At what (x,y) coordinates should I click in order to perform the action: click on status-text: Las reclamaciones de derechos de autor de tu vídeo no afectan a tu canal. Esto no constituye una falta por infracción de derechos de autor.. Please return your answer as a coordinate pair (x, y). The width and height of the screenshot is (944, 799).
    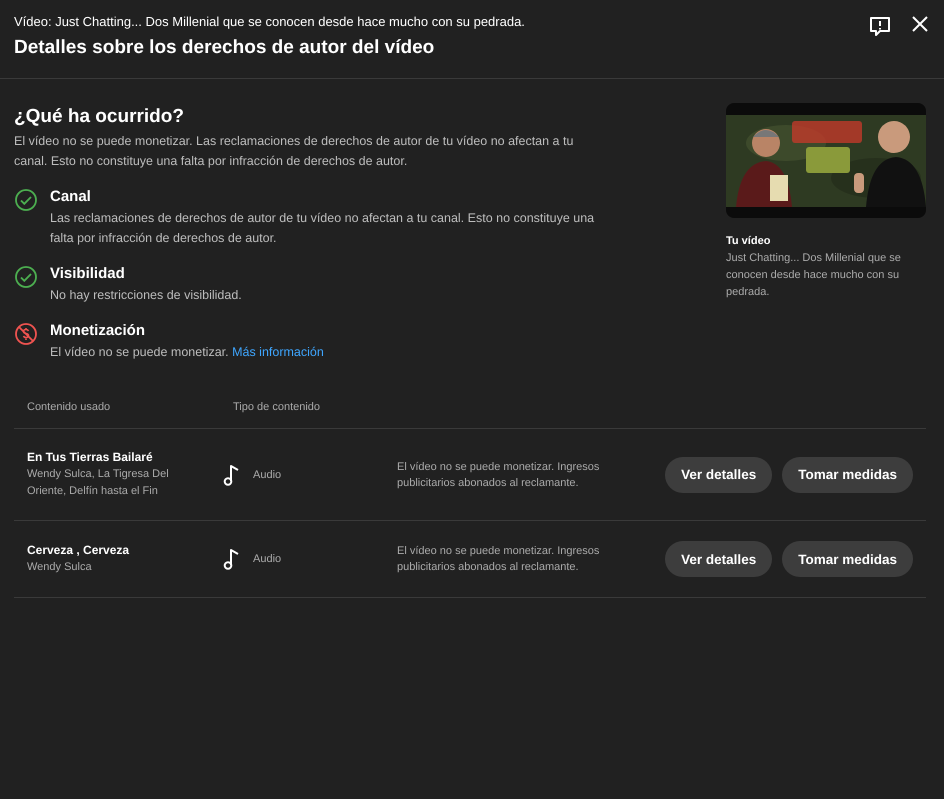
    Looking at the image, I should click on (323, 228).